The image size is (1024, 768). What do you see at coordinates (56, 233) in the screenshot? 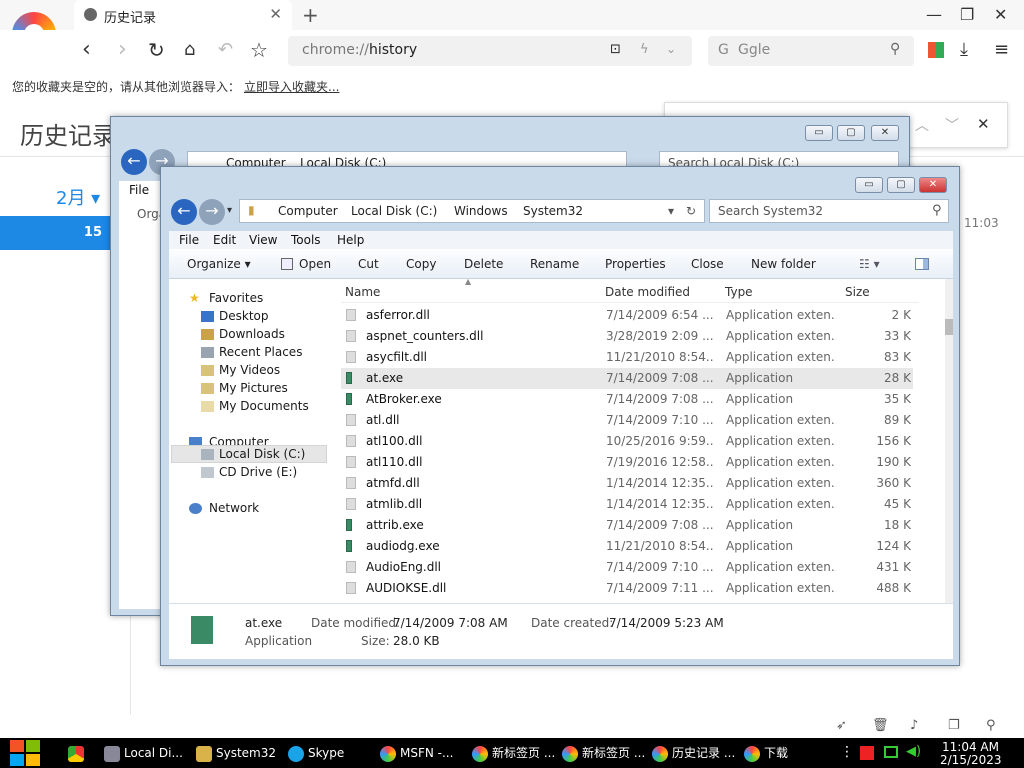
I see `day-item-selected: 15` at bounding box center [56, 233].